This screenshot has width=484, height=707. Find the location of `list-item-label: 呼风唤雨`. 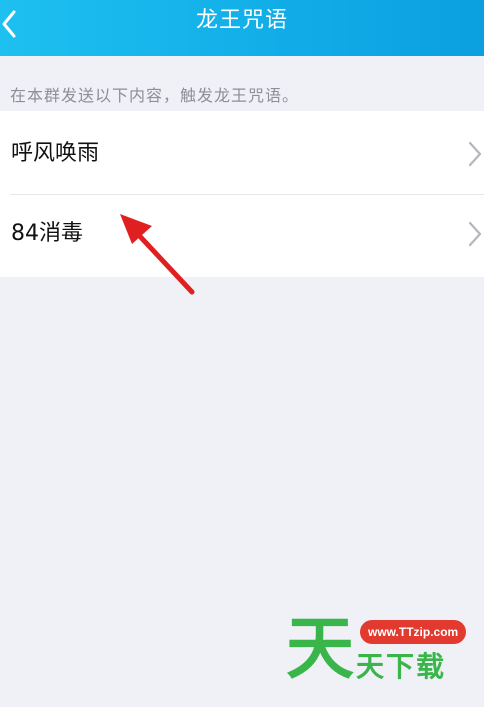

list-item-label: 呼风唤雨 is located at coordinates (55, 153).